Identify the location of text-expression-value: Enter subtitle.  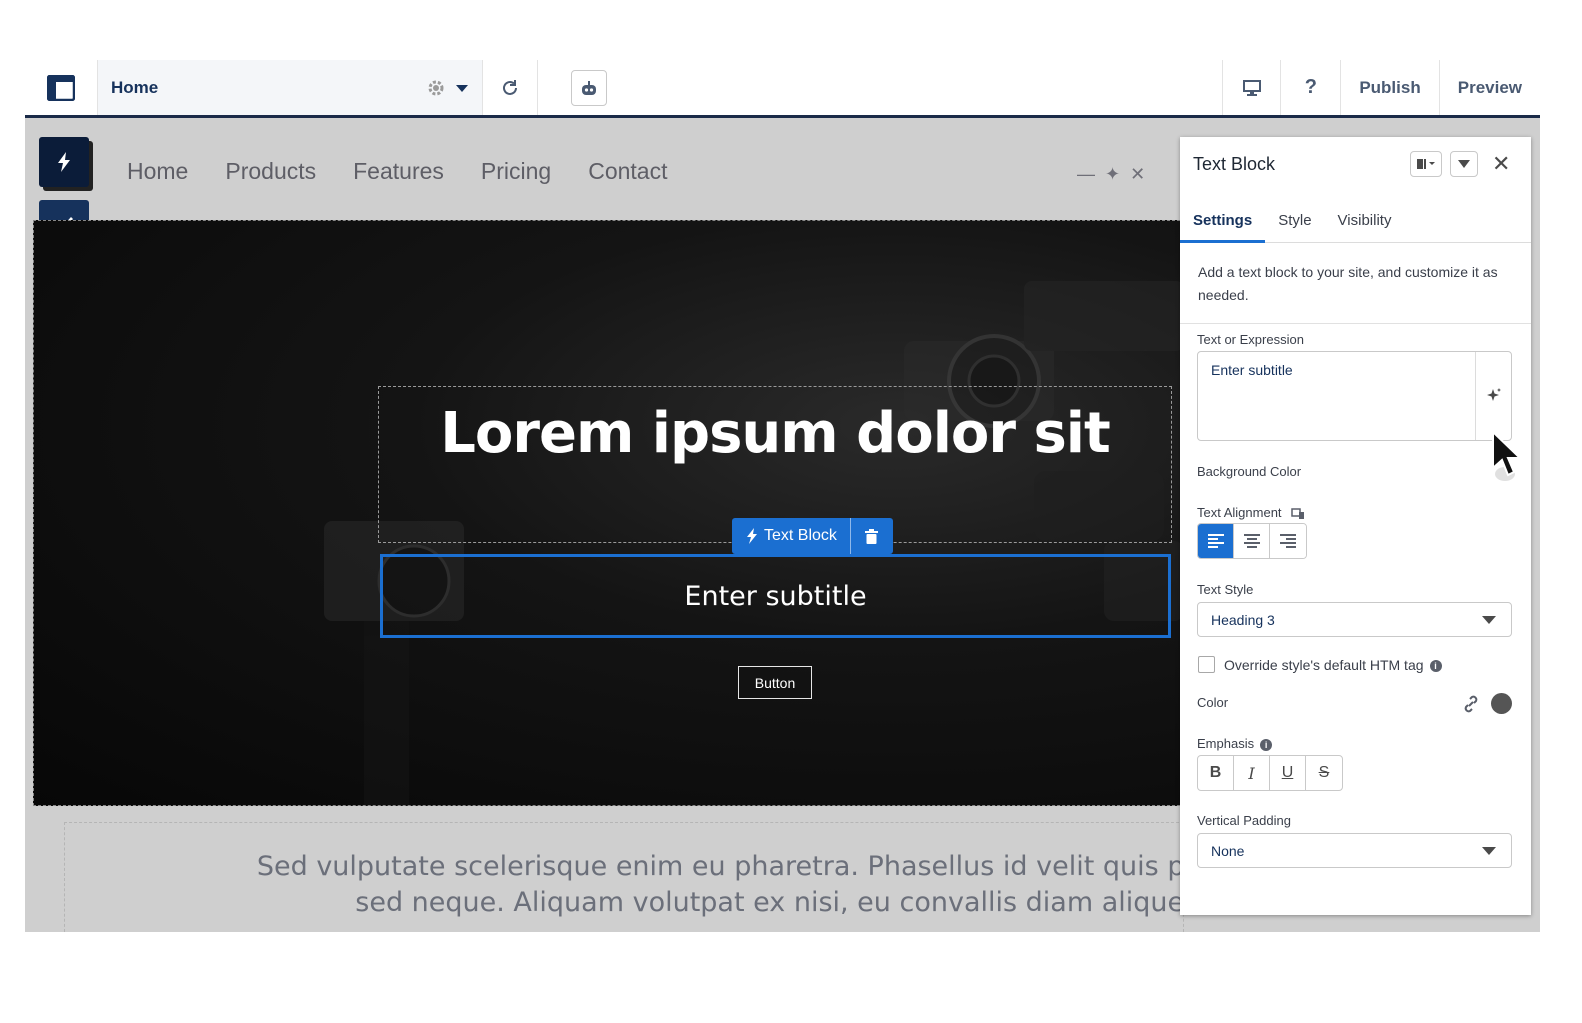
(1252, 370).